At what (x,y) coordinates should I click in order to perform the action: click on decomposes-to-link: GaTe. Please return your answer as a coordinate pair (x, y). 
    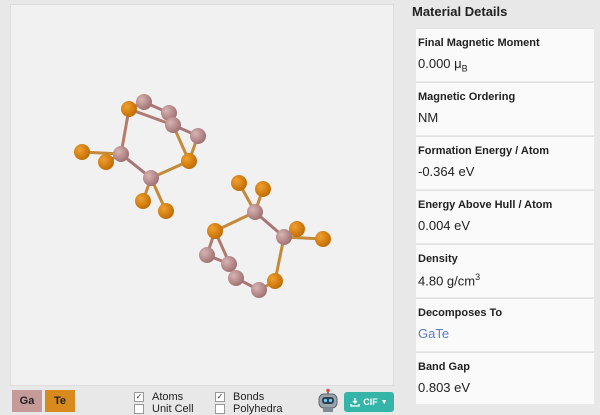
    Looking at the image, I should click on (506, 333).